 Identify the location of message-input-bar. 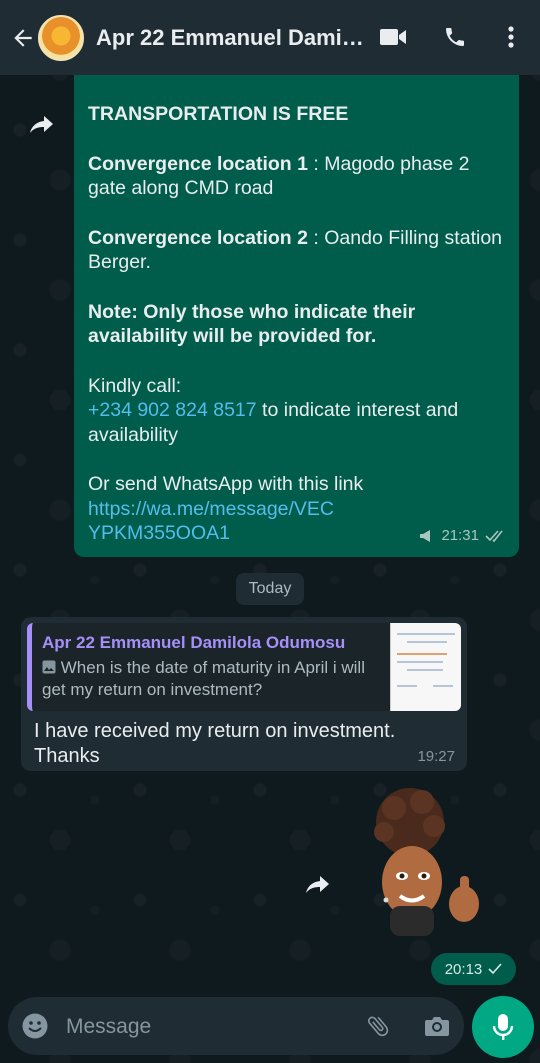
(236, 1026).